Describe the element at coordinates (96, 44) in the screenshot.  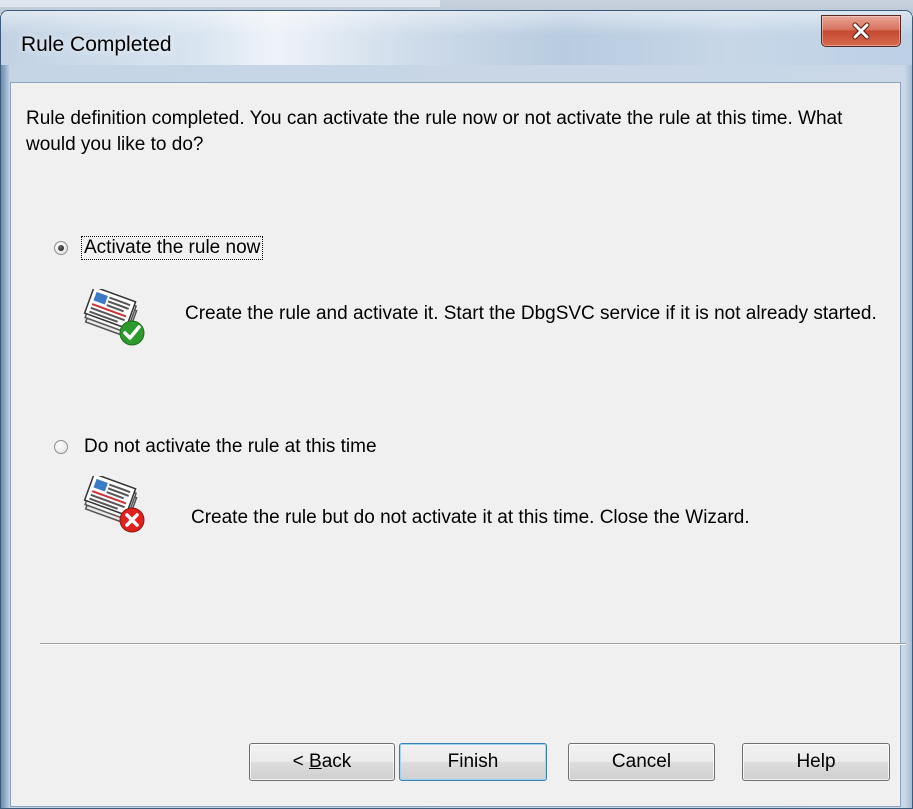
I see `window-title: Rule Completed` at that location.